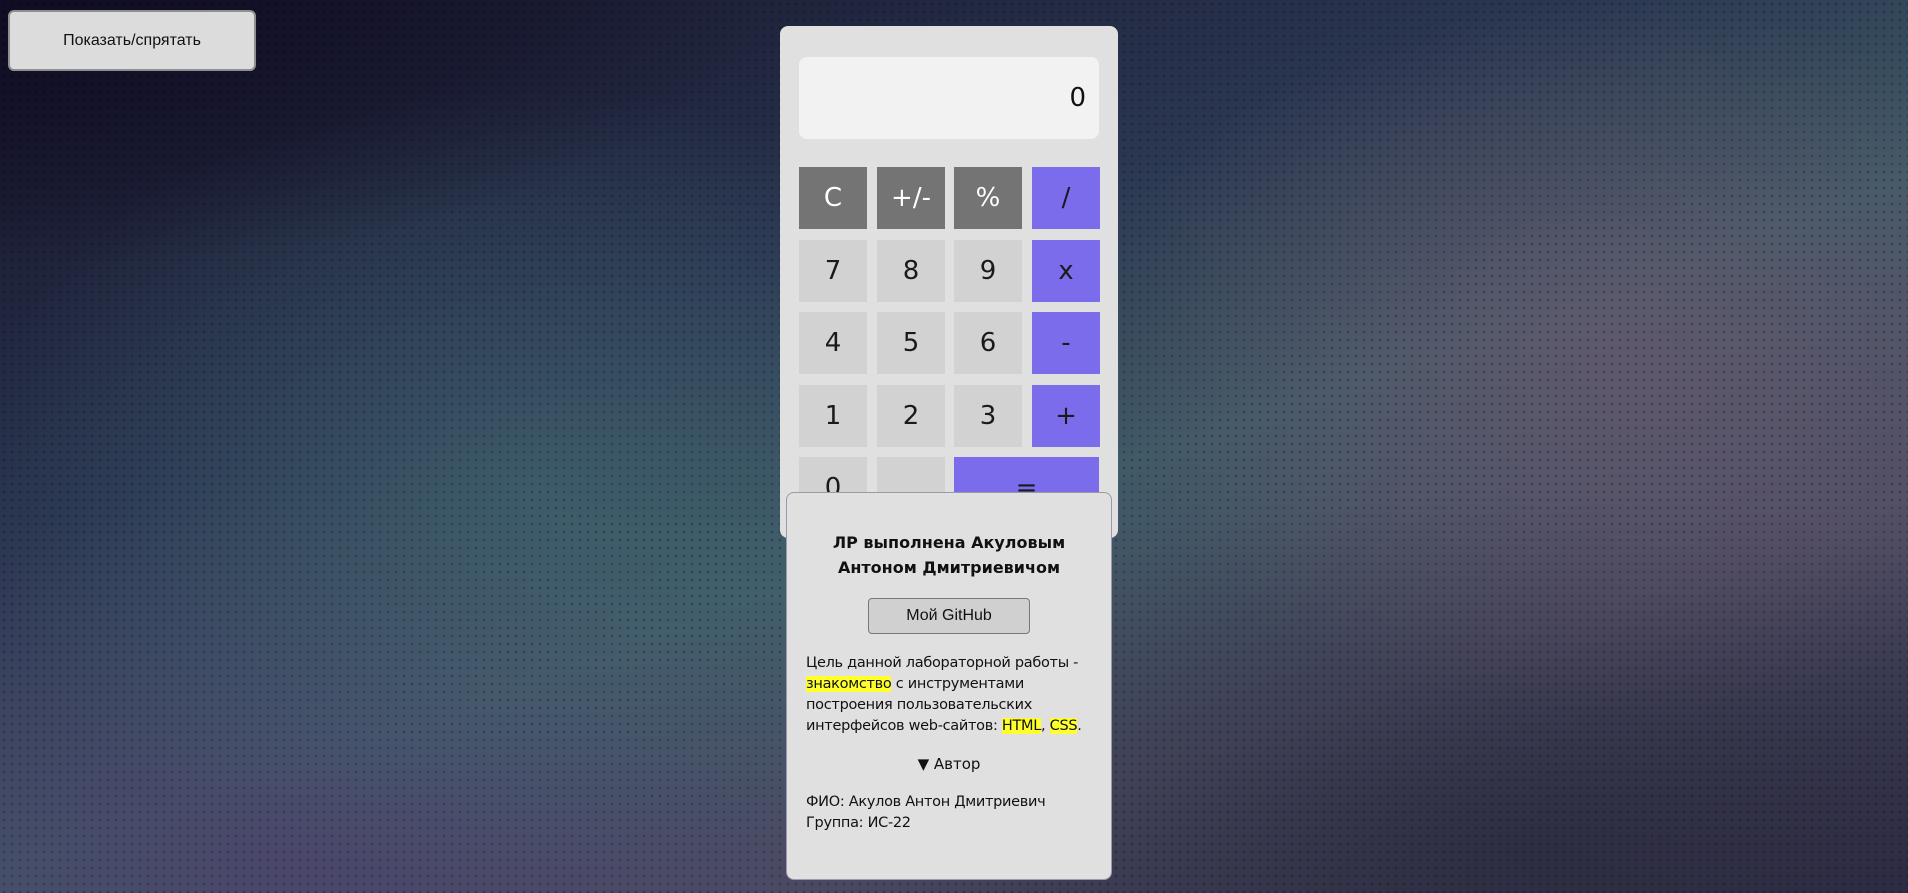  What do you see at coordinates (942, 663) in the screenshot?
I see `goal-text-part: Цель данной лабораторной работы -` at bounding box center [942, 663].